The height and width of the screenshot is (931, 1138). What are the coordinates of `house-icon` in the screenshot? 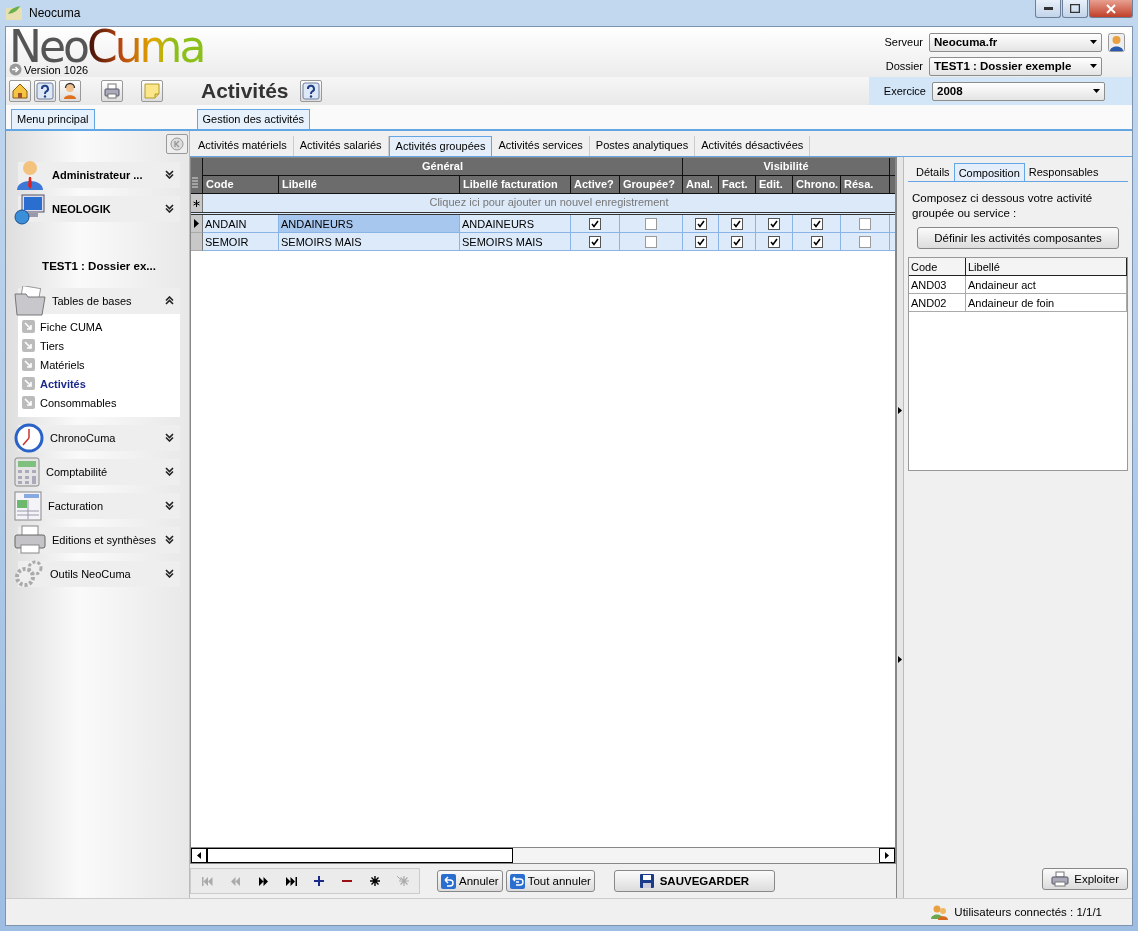 It's located at (20, 91).